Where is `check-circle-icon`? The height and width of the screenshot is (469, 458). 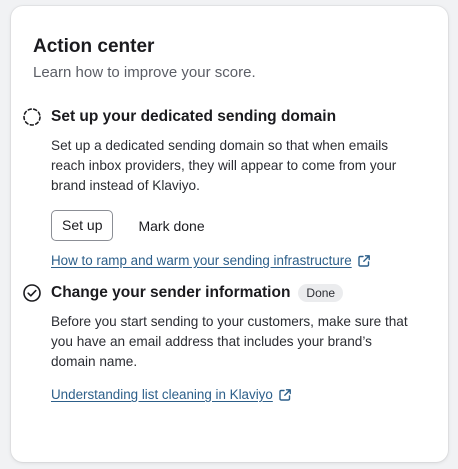 check-circle-icon is located at coordinates (32, 293).